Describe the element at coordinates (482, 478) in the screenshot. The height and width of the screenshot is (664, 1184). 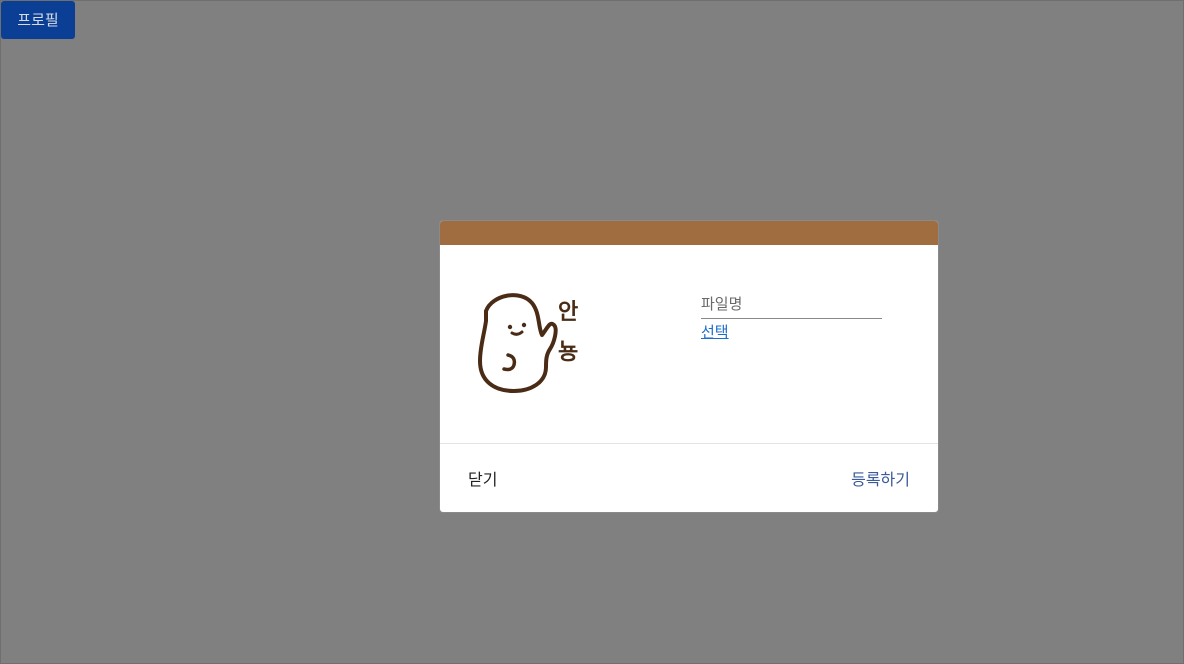
I see `close-button: 닫기` at that location.